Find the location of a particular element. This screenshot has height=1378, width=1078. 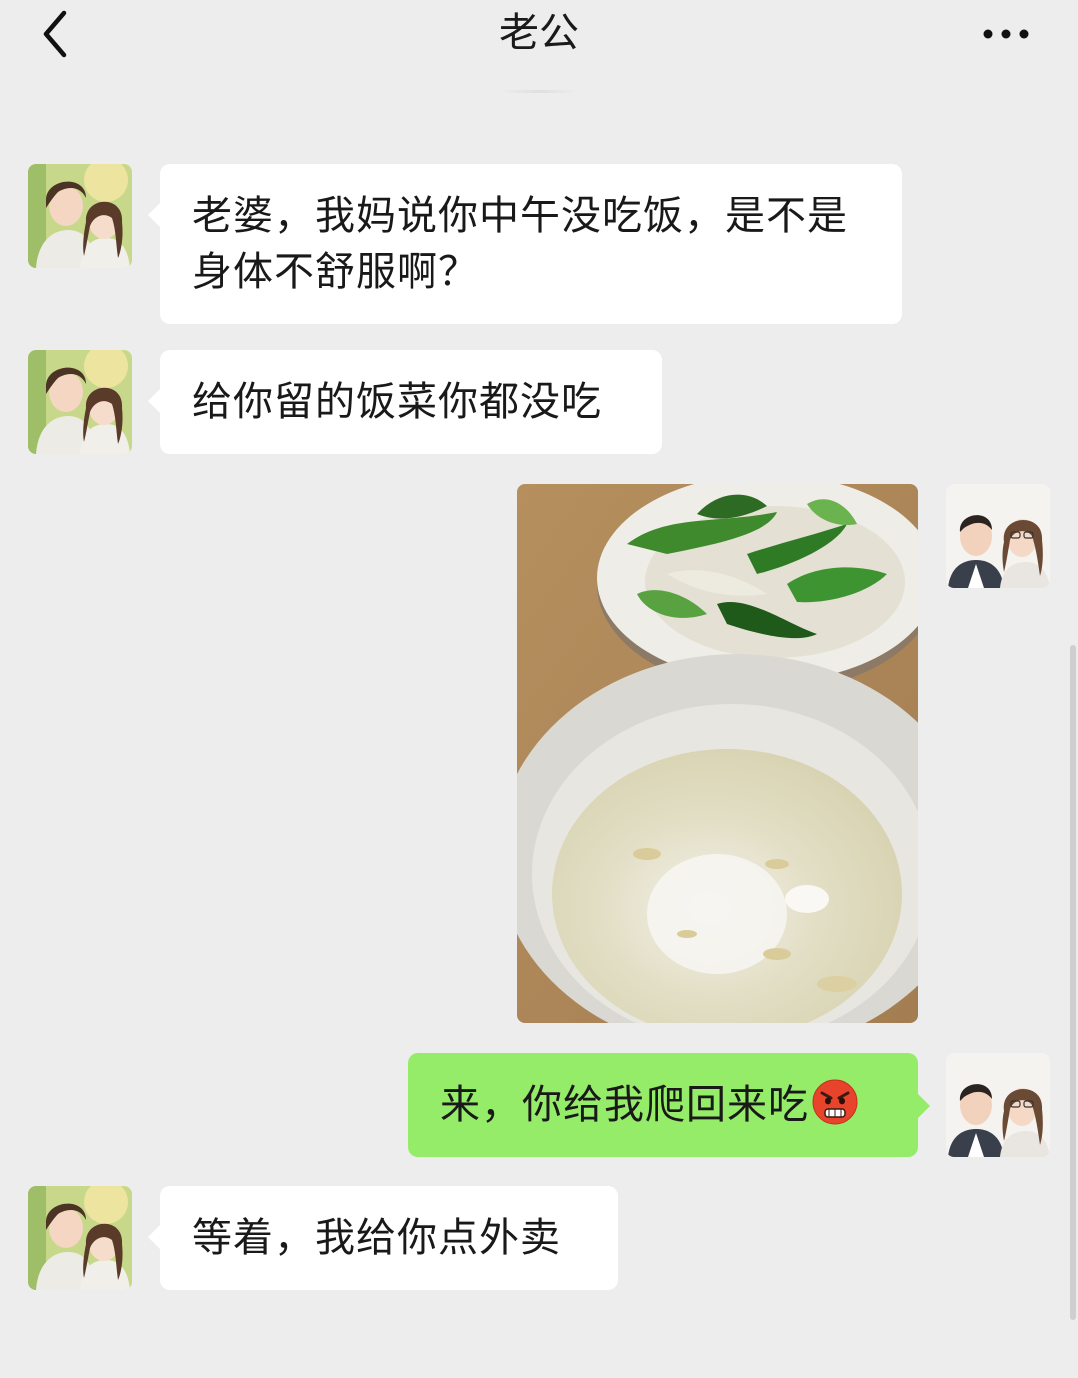

chat-title: 老公 is located at coordinates (539, 33).